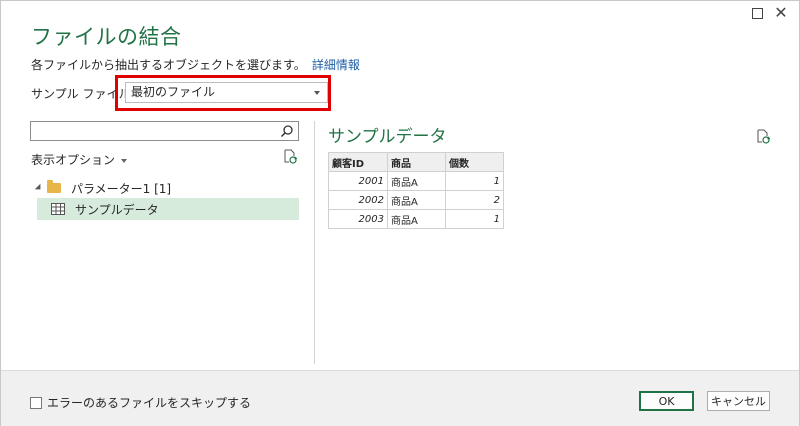 The height and width of the screenshot is (426, 800). Describe the element at coordinates (54, 186) in the screenshot. I see `folder-icon` at that location.